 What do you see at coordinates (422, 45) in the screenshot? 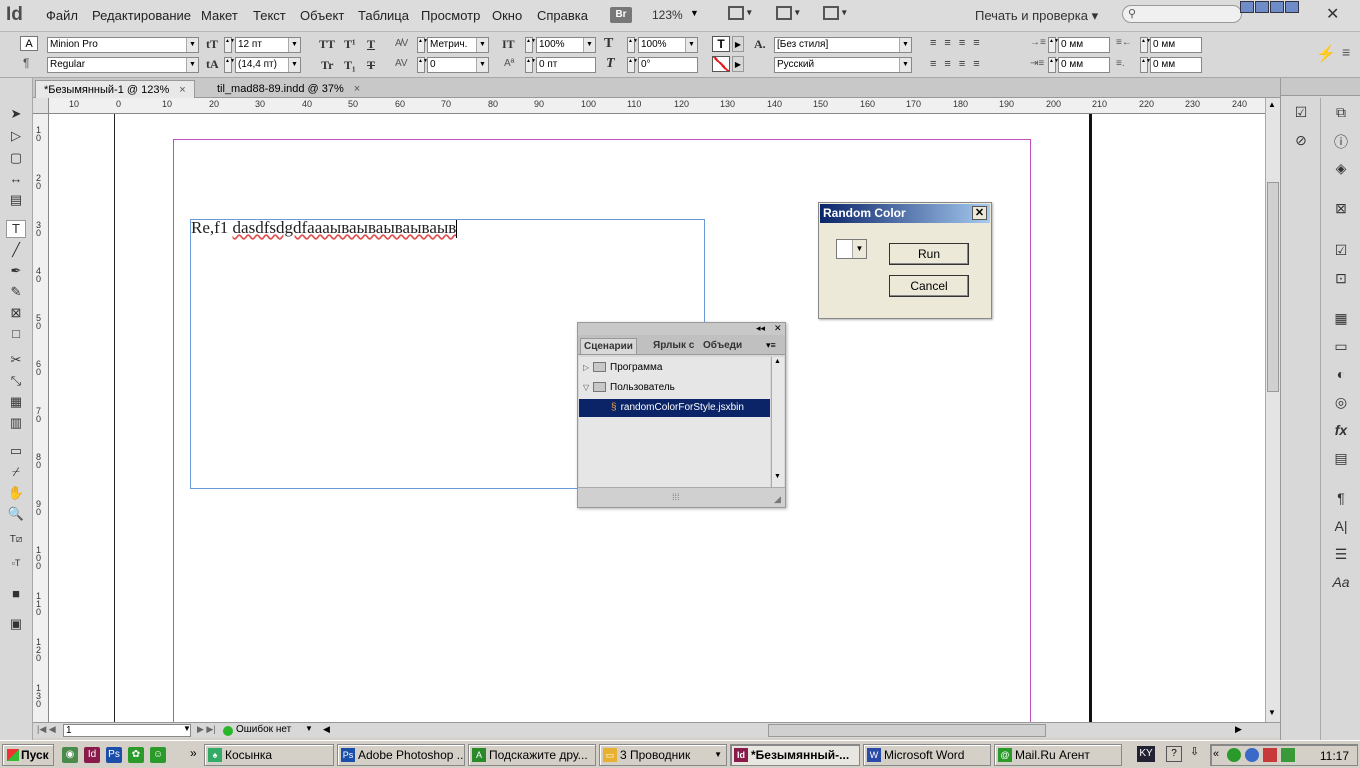
I see `kerning-spinner: ▲▼` at bounding box center [422, 45].